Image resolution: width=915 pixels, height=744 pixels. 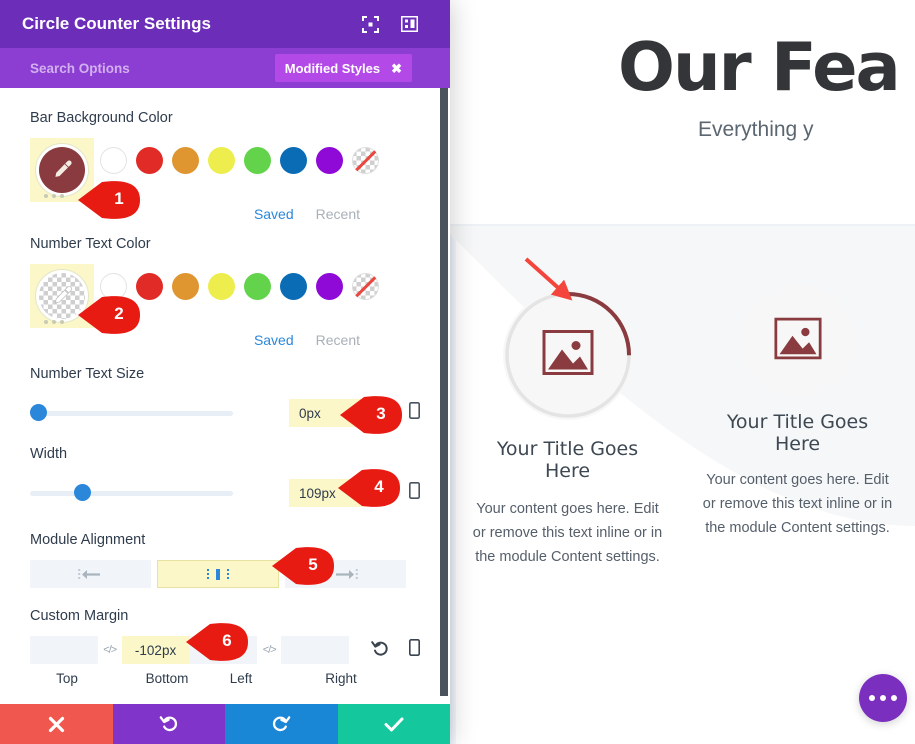 I want to click on save-button, so click(x=393, y=724).